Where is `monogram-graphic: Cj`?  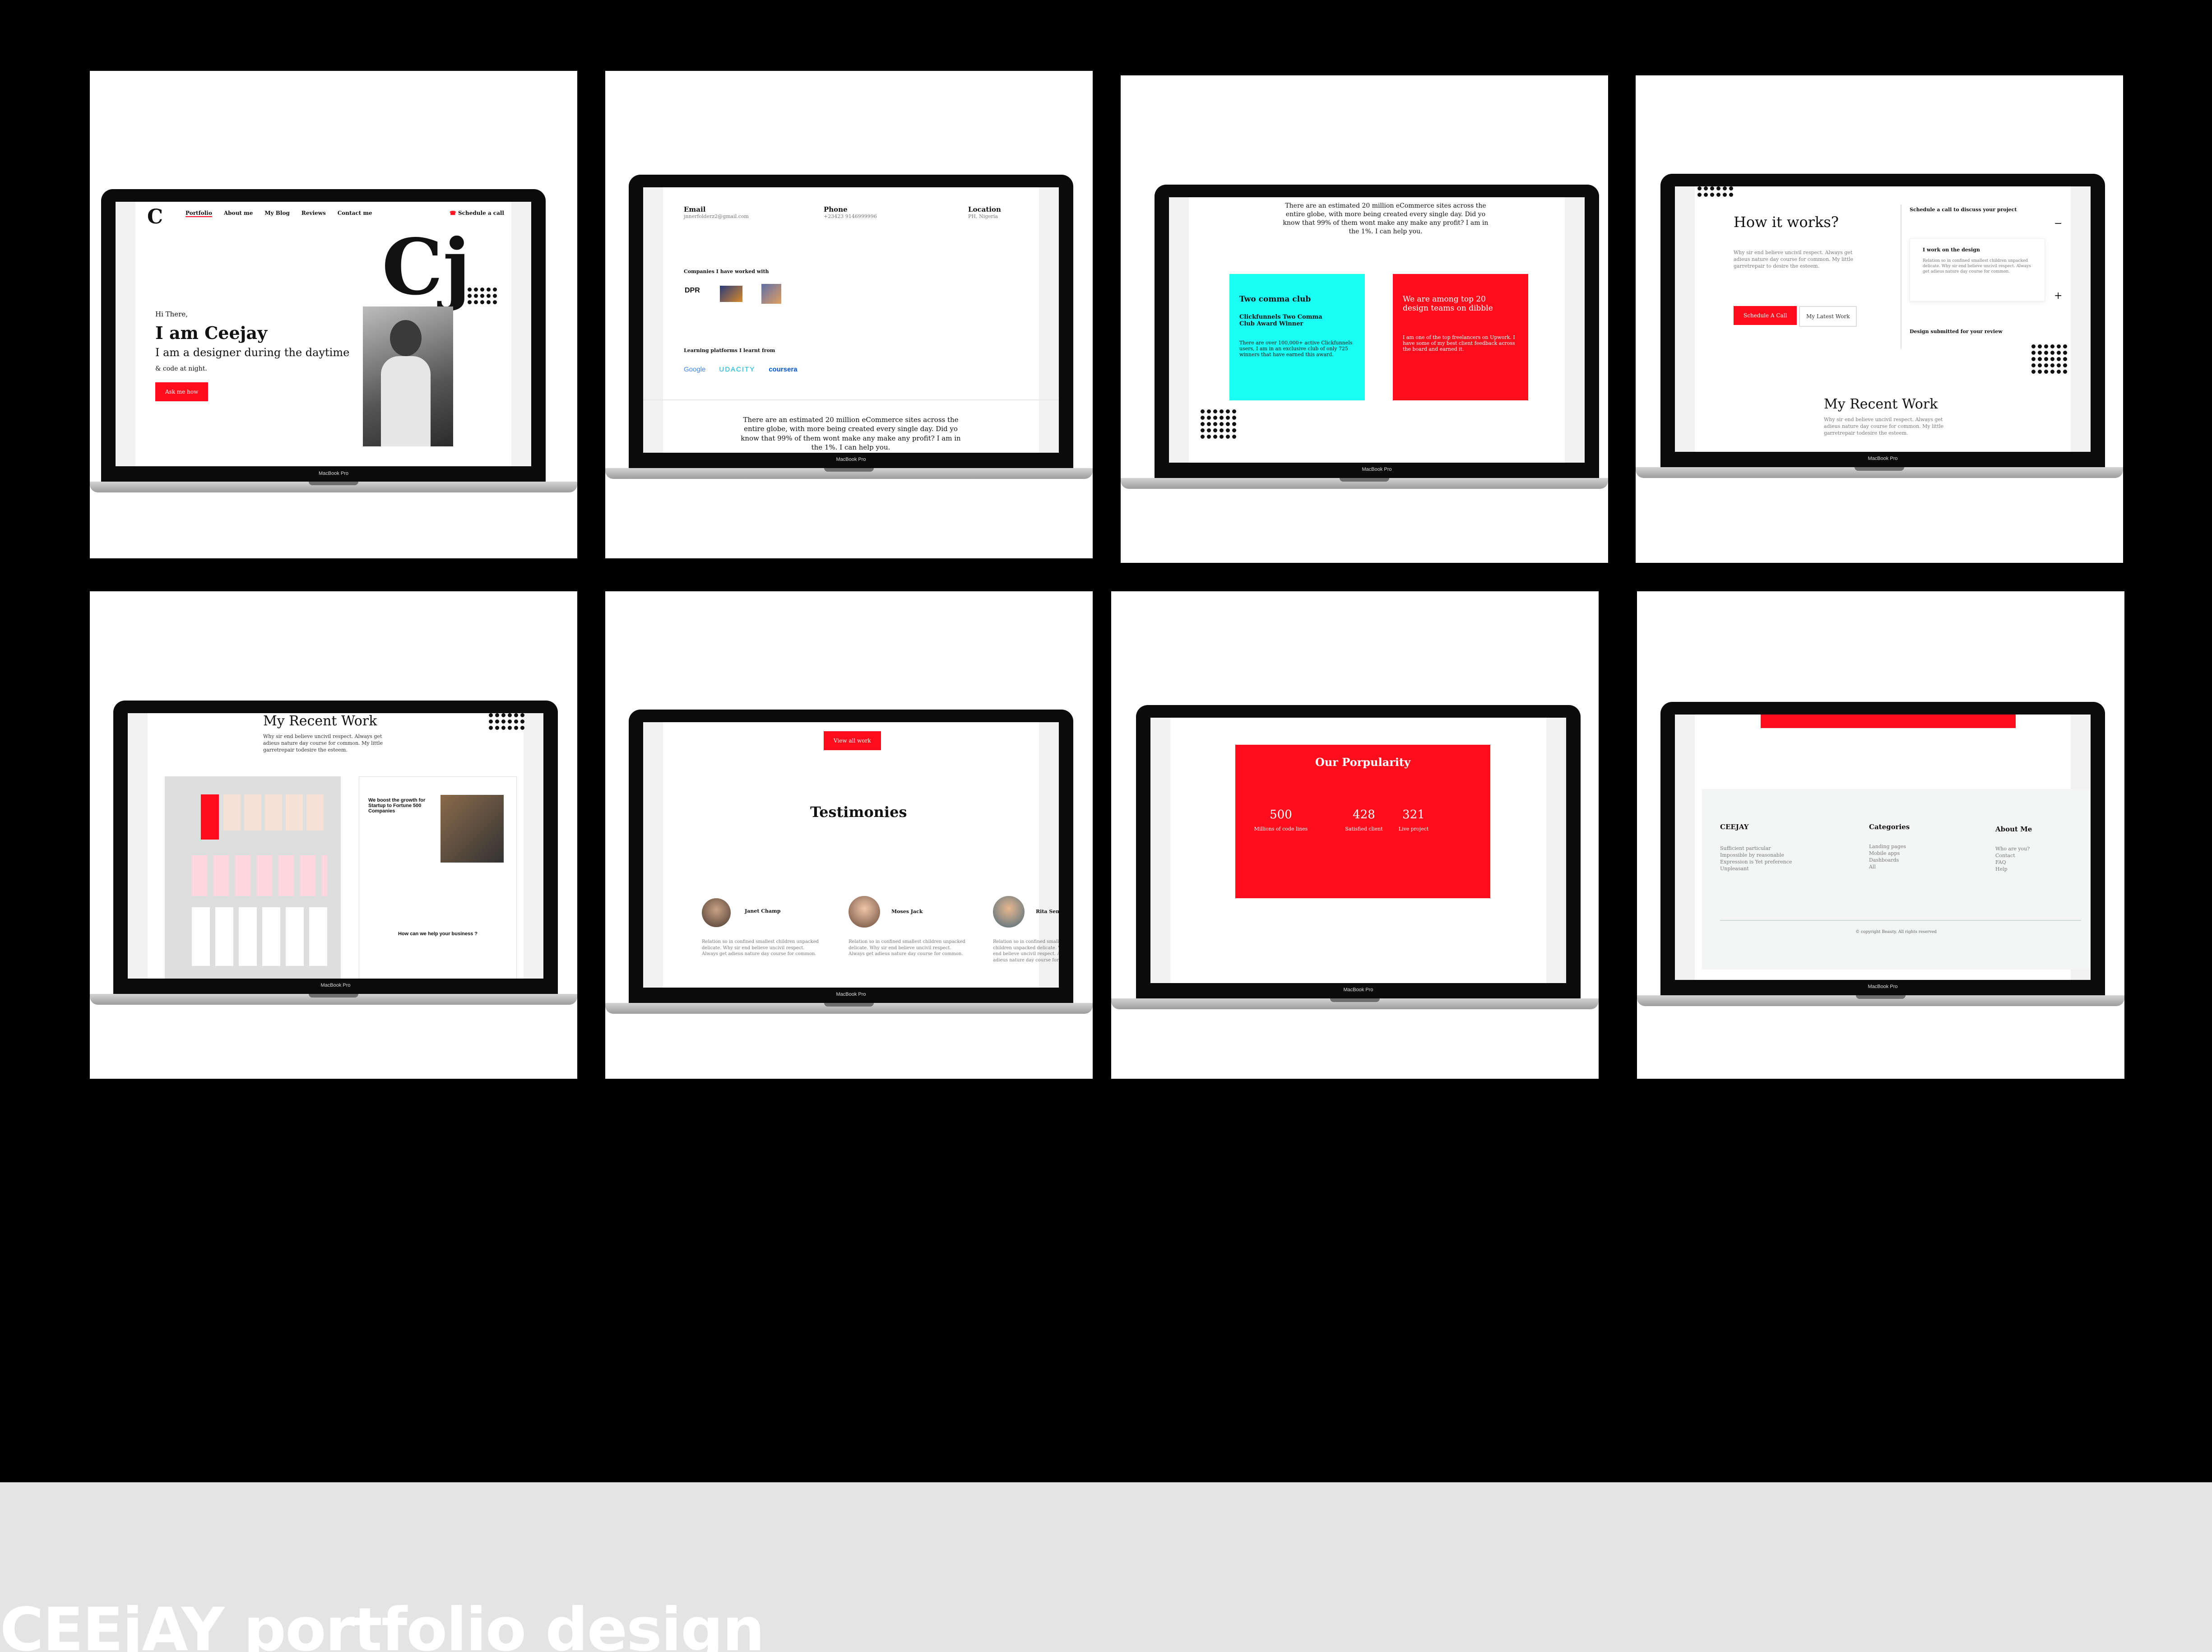 monogram-graphic: Cj is located at coordinates (426, 267).